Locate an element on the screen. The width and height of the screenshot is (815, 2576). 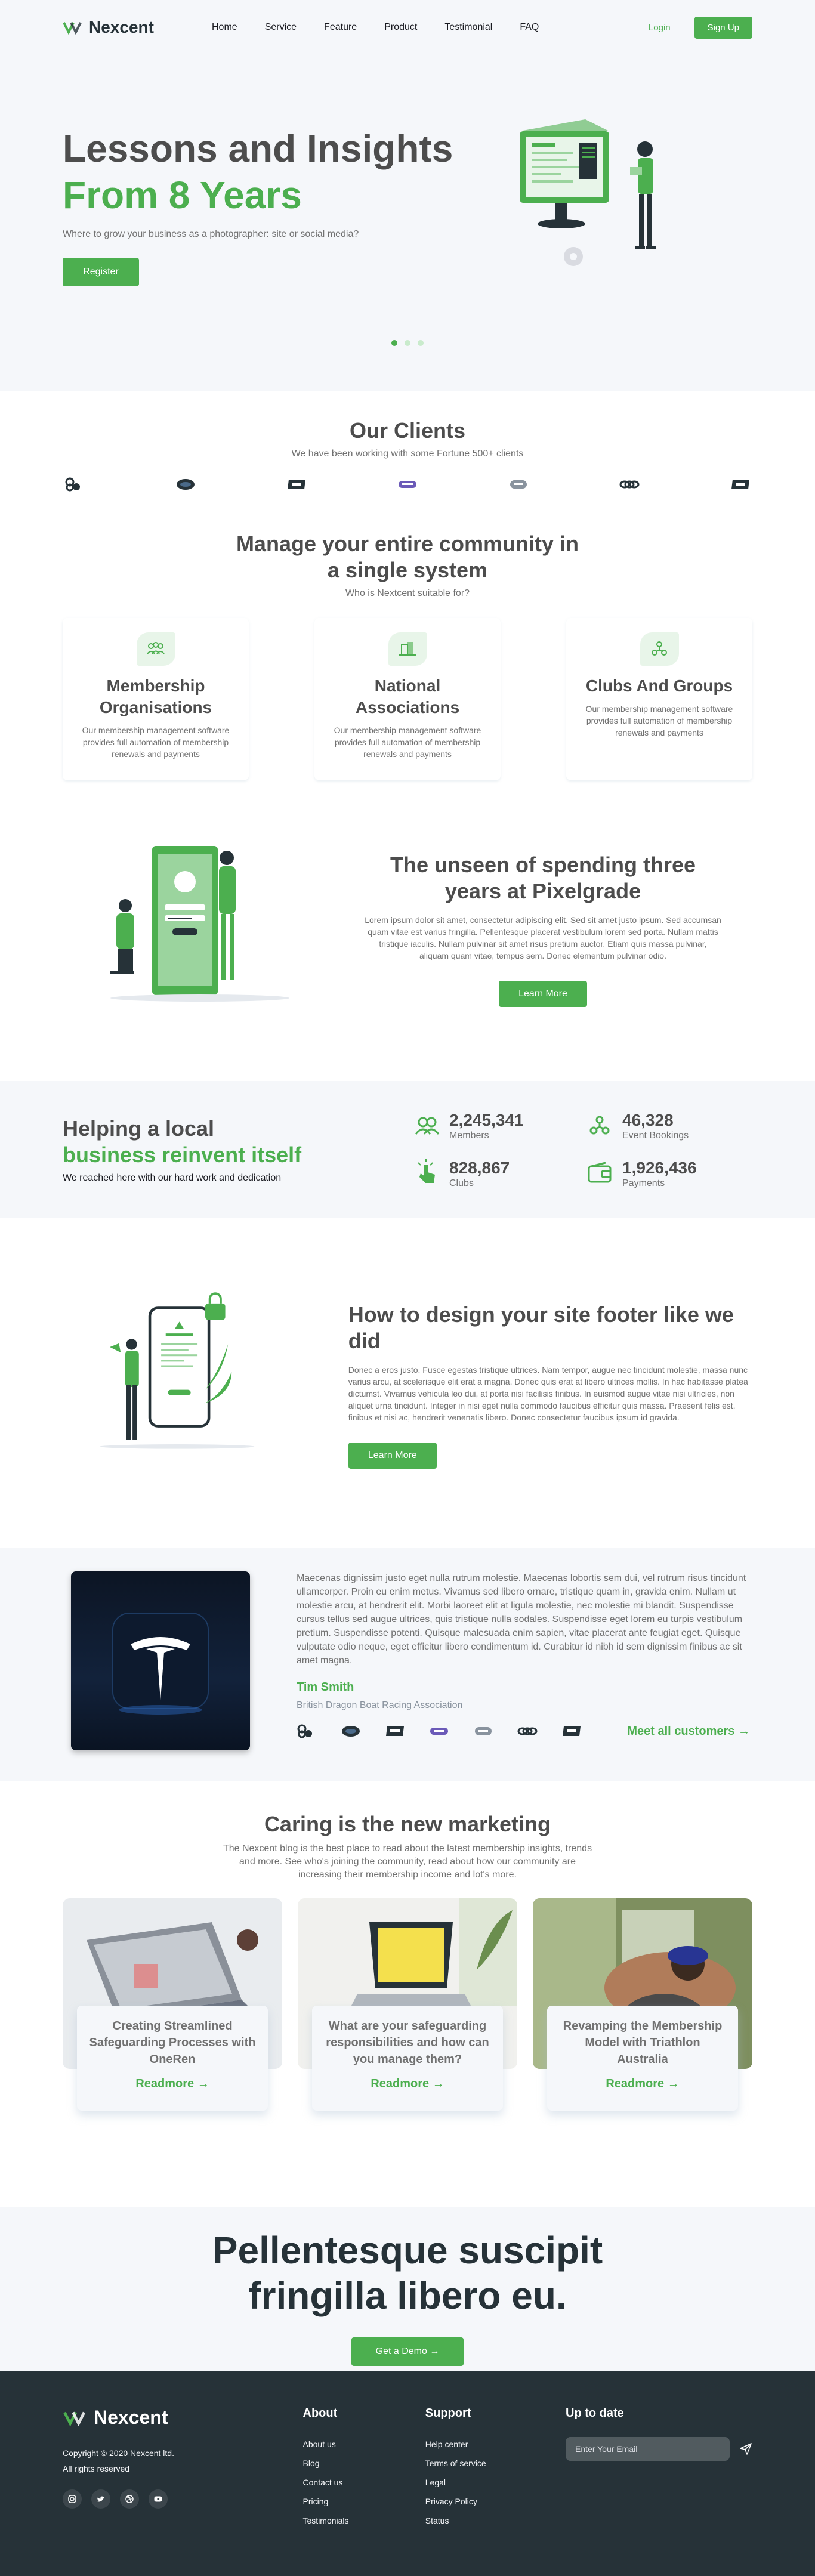
footer-about-title: About is located at coordinates (320, 2413).